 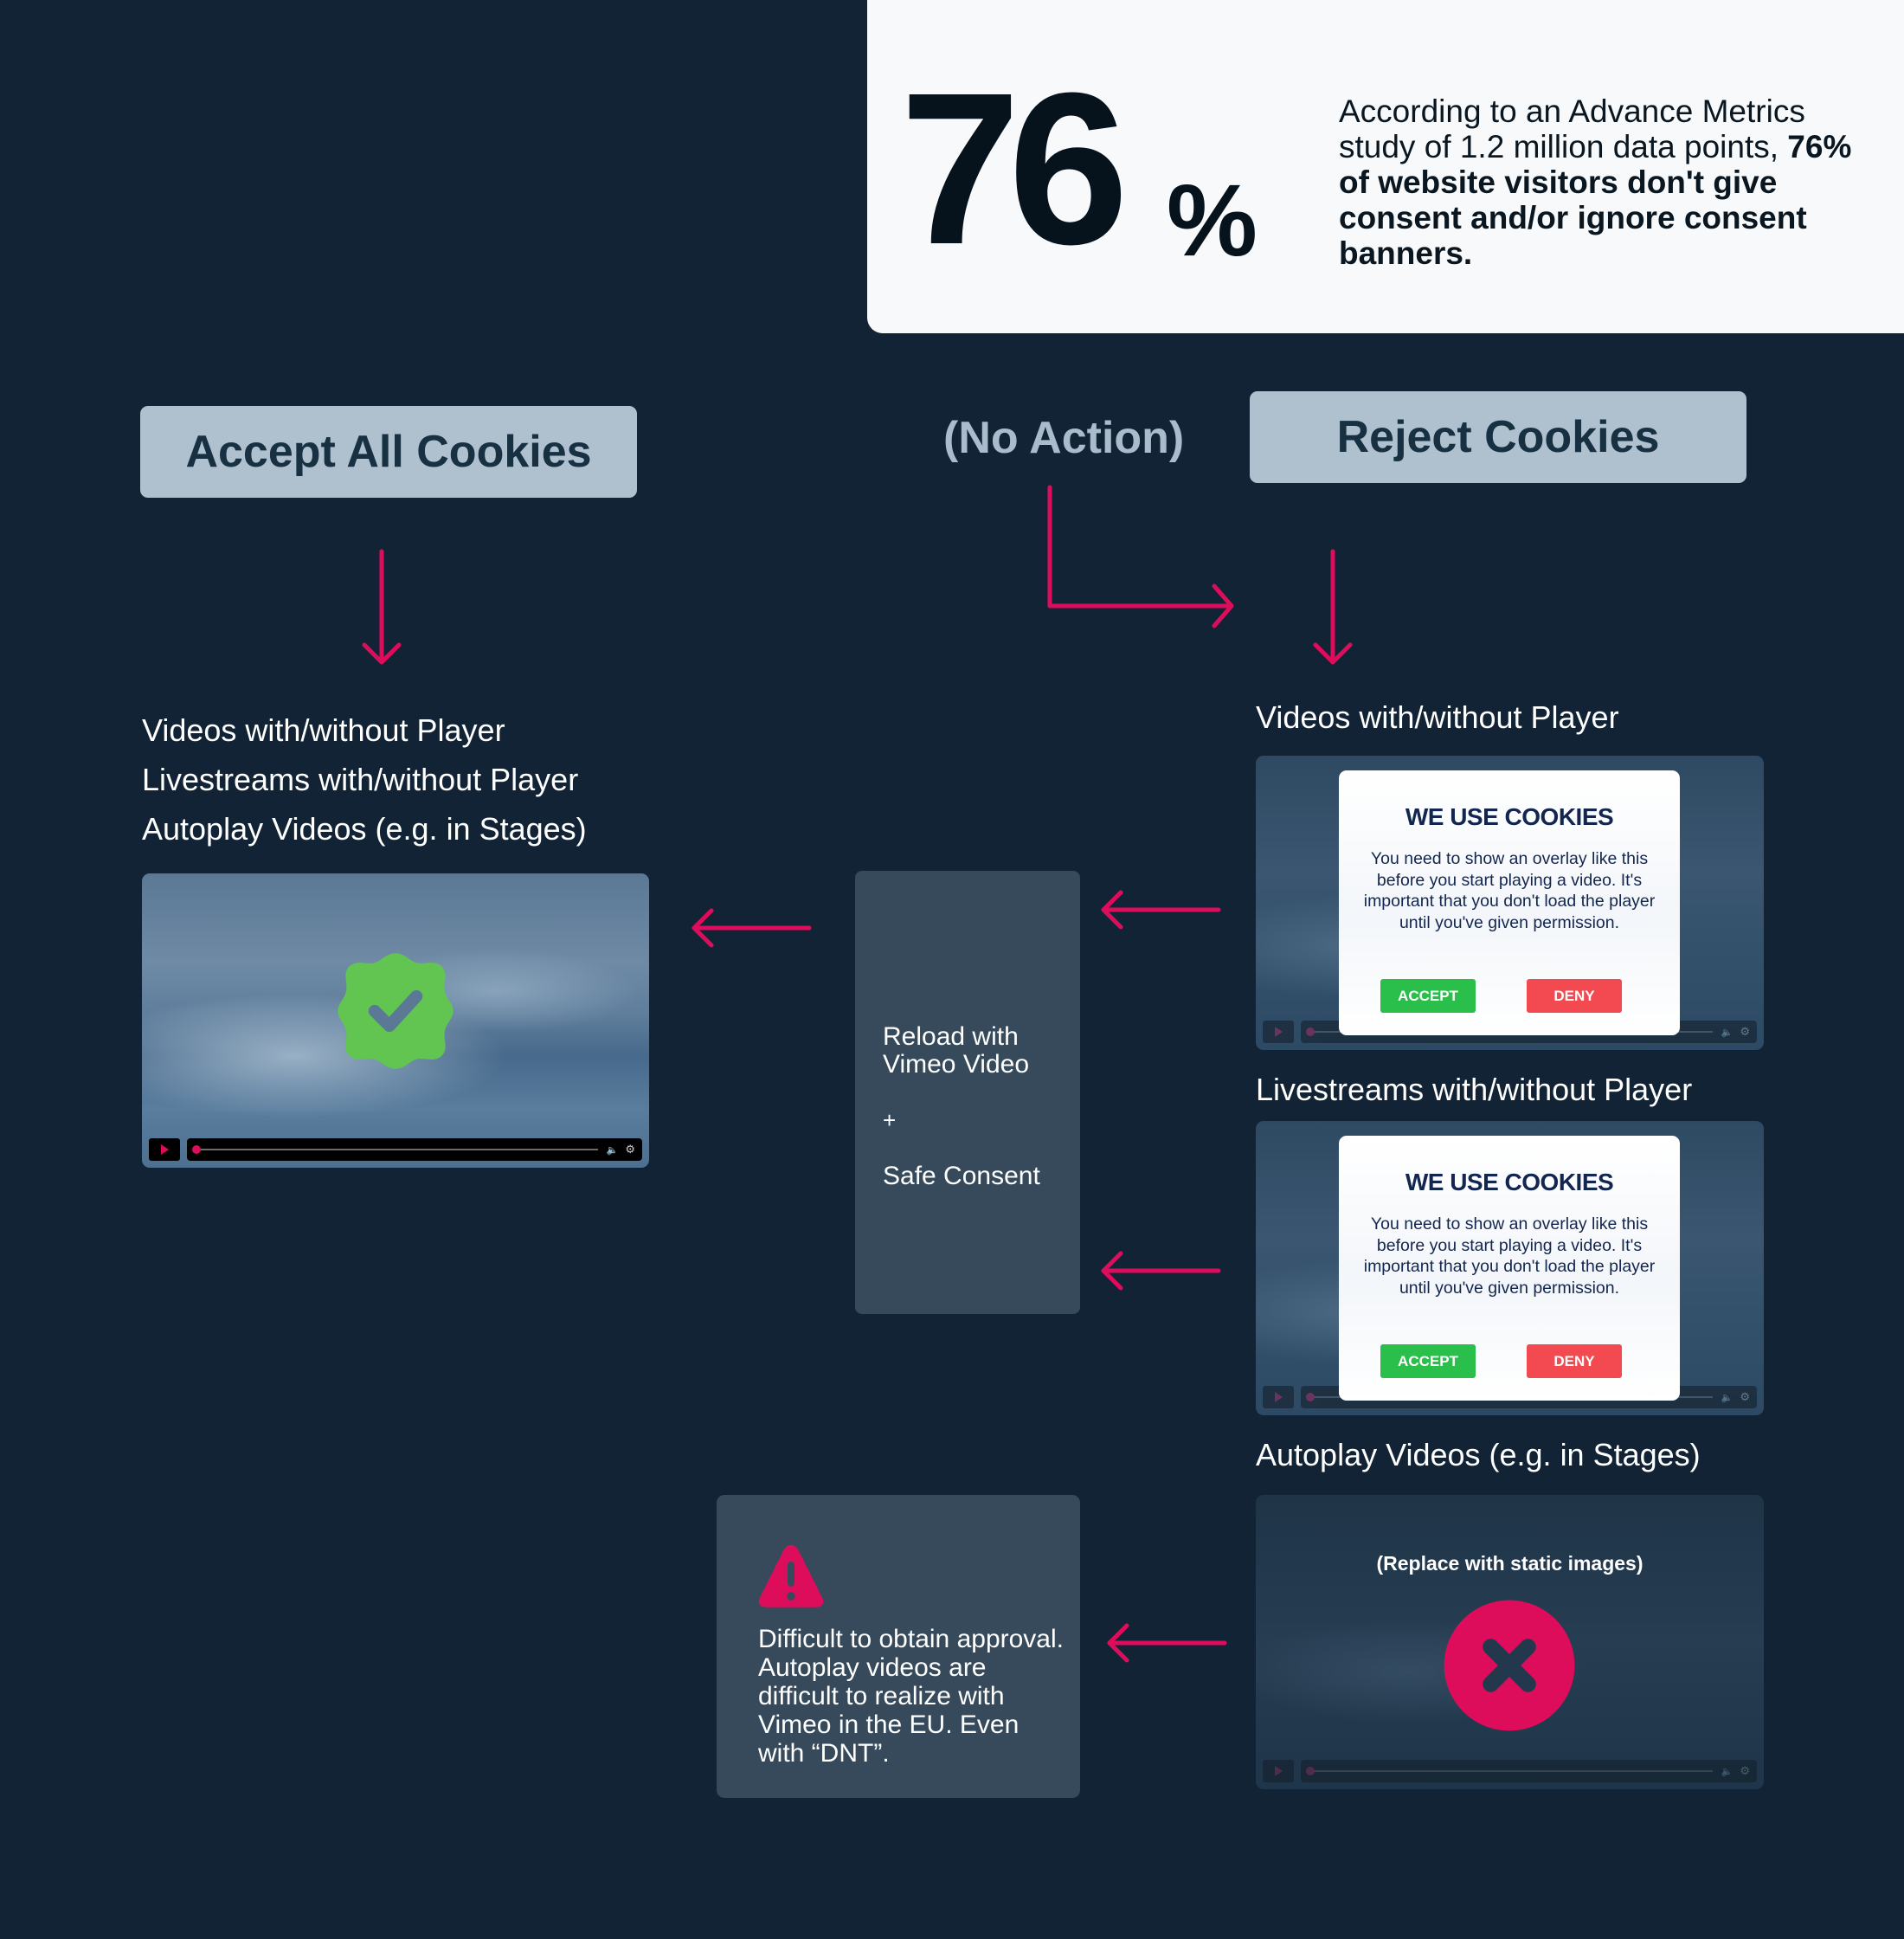 What do you see at coordinates (956, 1064) in the screenshot?
I see `reload-line-2: Vimeo Video` at bounding box center [956, 1064].